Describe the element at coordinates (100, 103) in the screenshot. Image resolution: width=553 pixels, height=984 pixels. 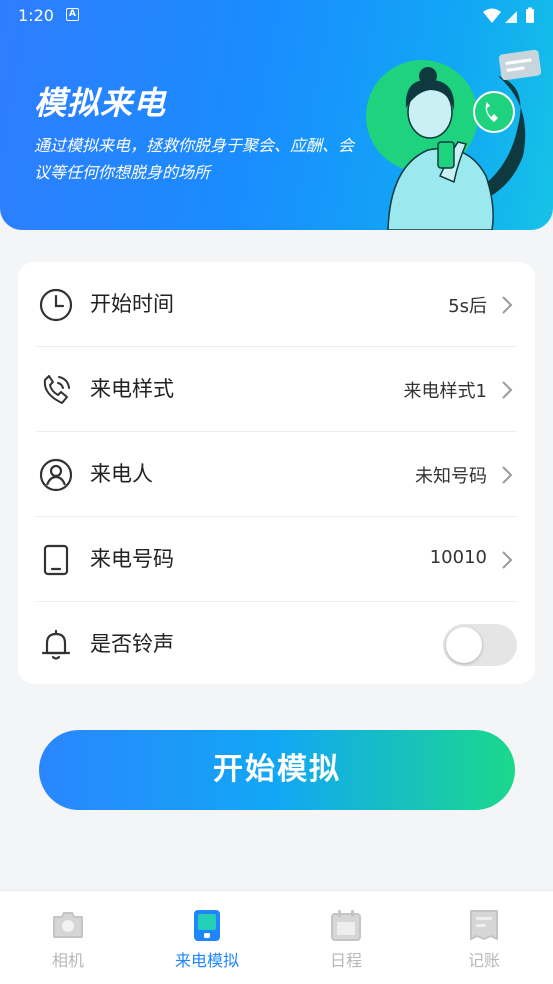
I see `hero-title: 模拟来电` at that location.